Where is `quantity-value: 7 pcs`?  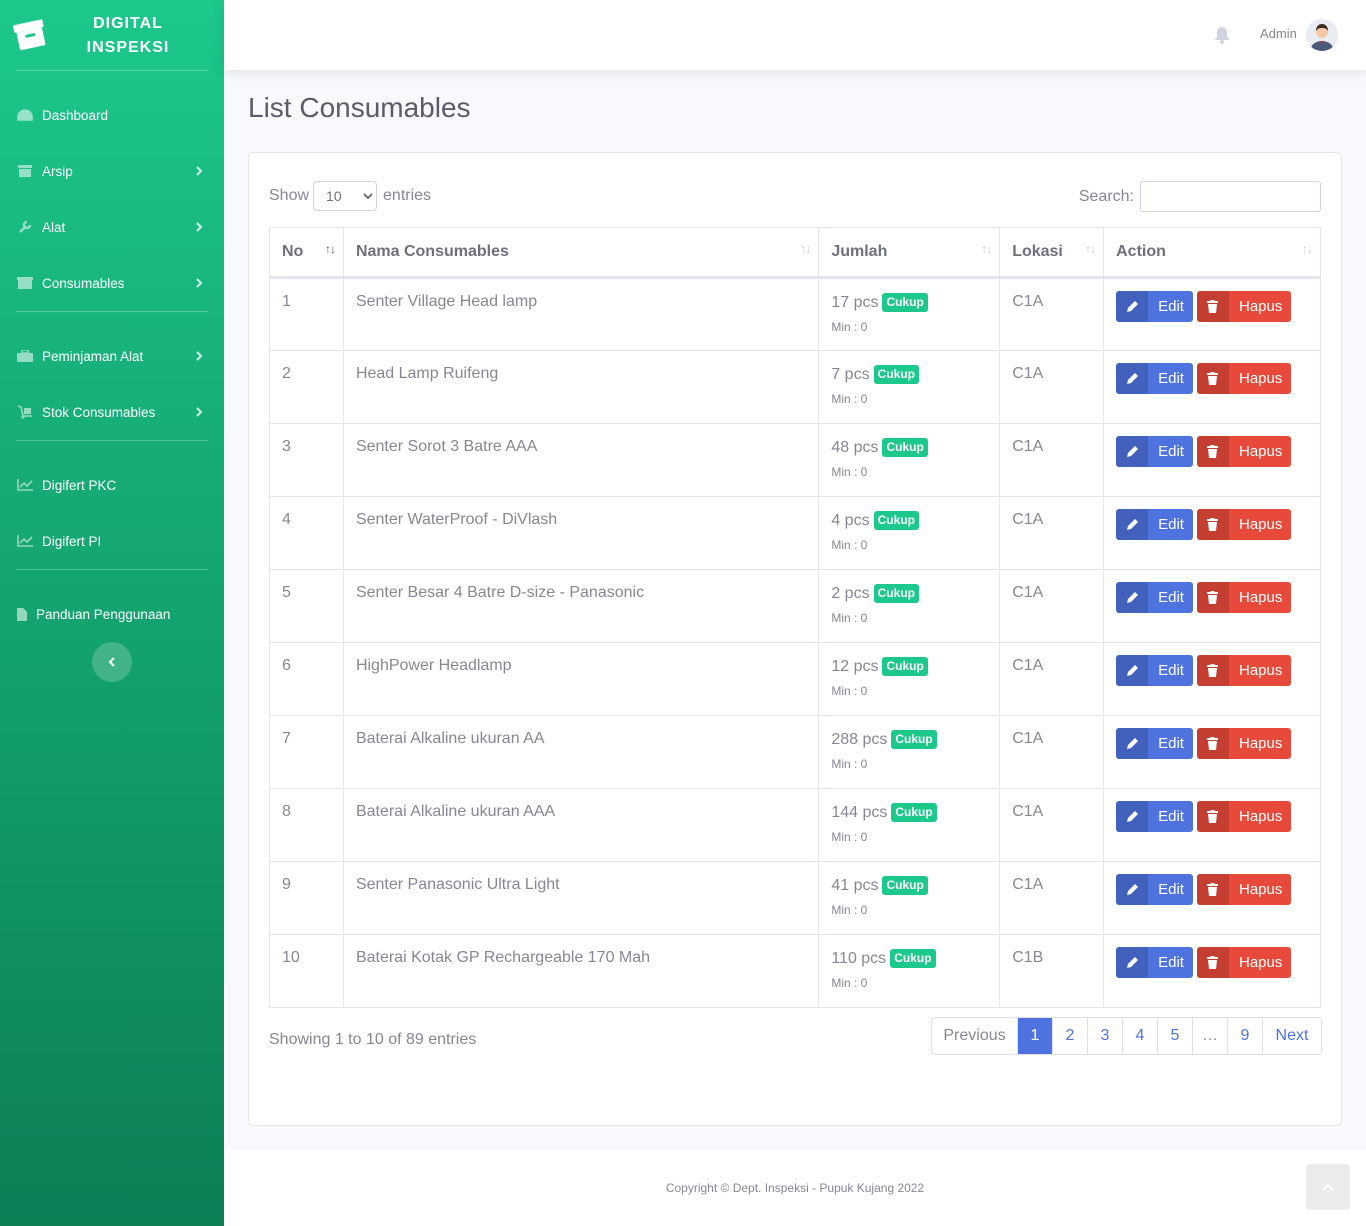
quantity-value: 7 pcs is located at coordinates (850, 374).